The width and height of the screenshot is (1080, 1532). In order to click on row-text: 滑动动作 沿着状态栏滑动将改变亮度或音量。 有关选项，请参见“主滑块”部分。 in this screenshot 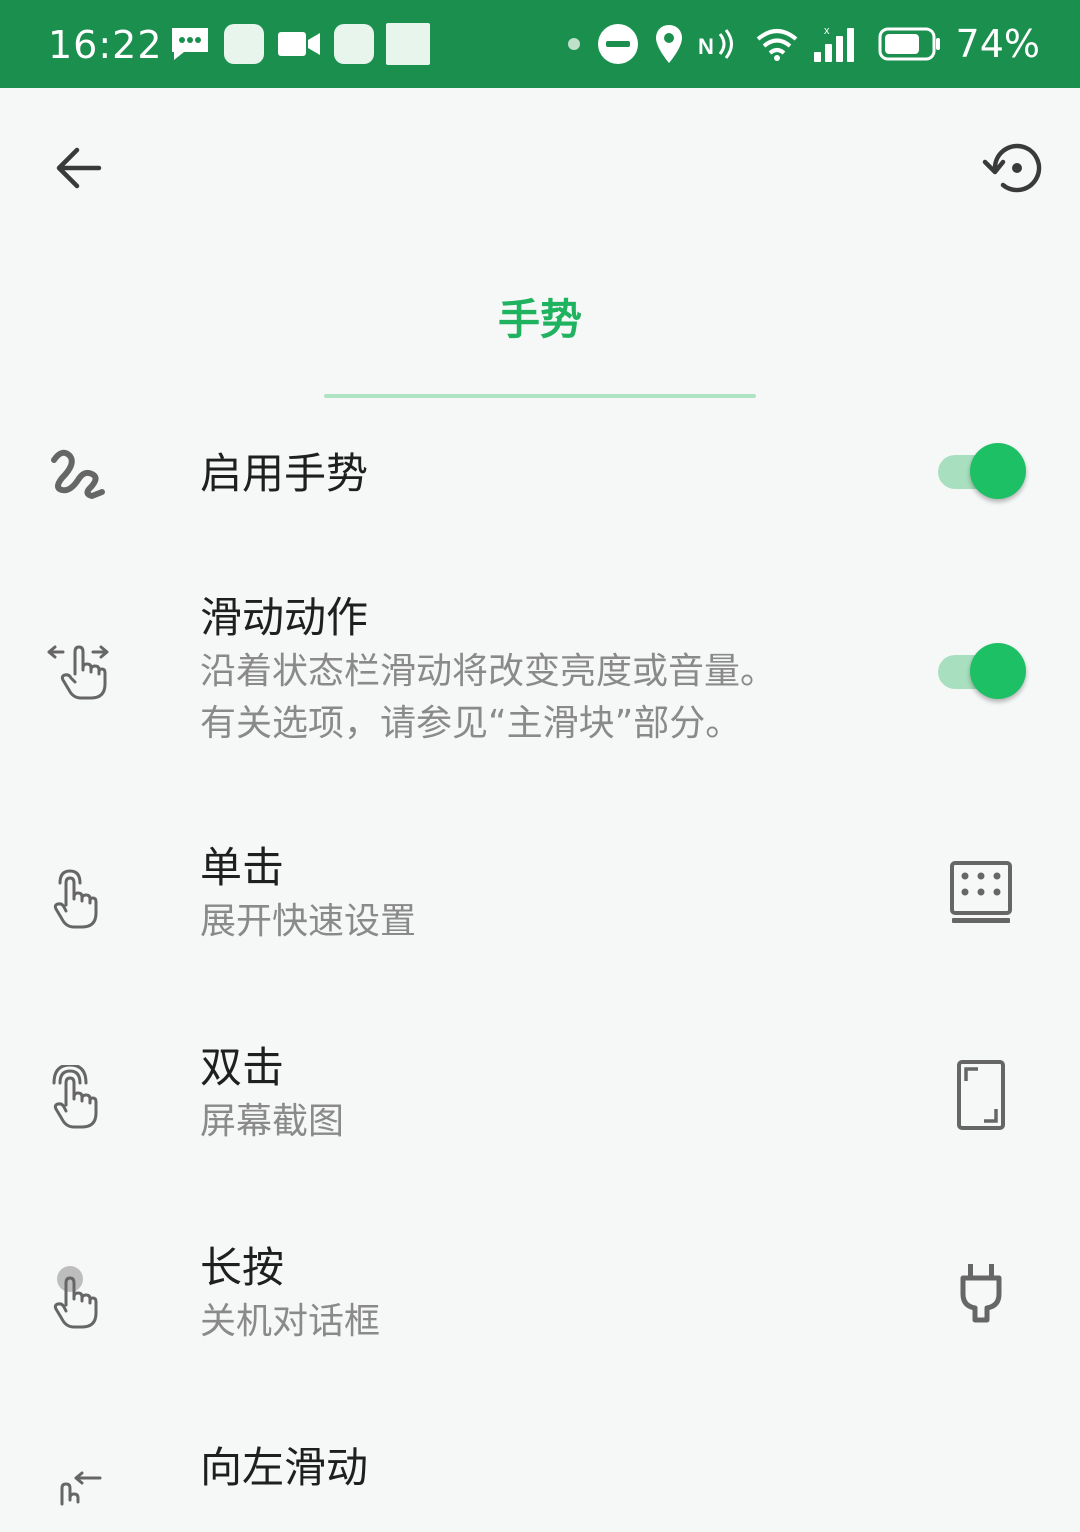, I will do `click(530, 670)`.